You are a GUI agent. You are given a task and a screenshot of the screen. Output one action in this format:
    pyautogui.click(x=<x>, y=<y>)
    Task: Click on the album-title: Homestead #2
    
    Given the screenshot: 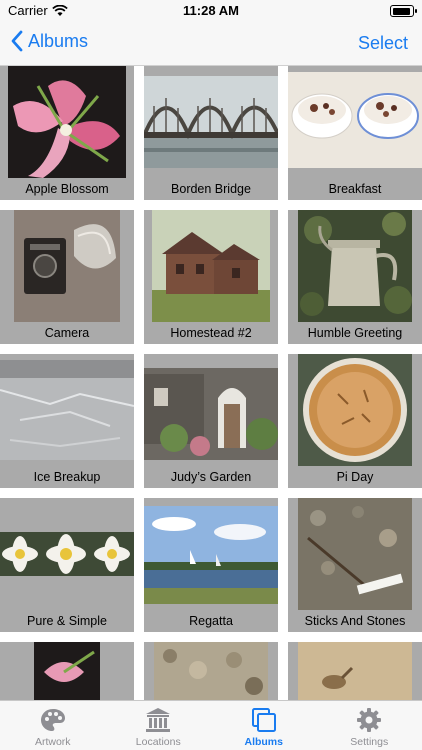 What is the action you would take?
    pyautogui.click(x=211, y=333)
    